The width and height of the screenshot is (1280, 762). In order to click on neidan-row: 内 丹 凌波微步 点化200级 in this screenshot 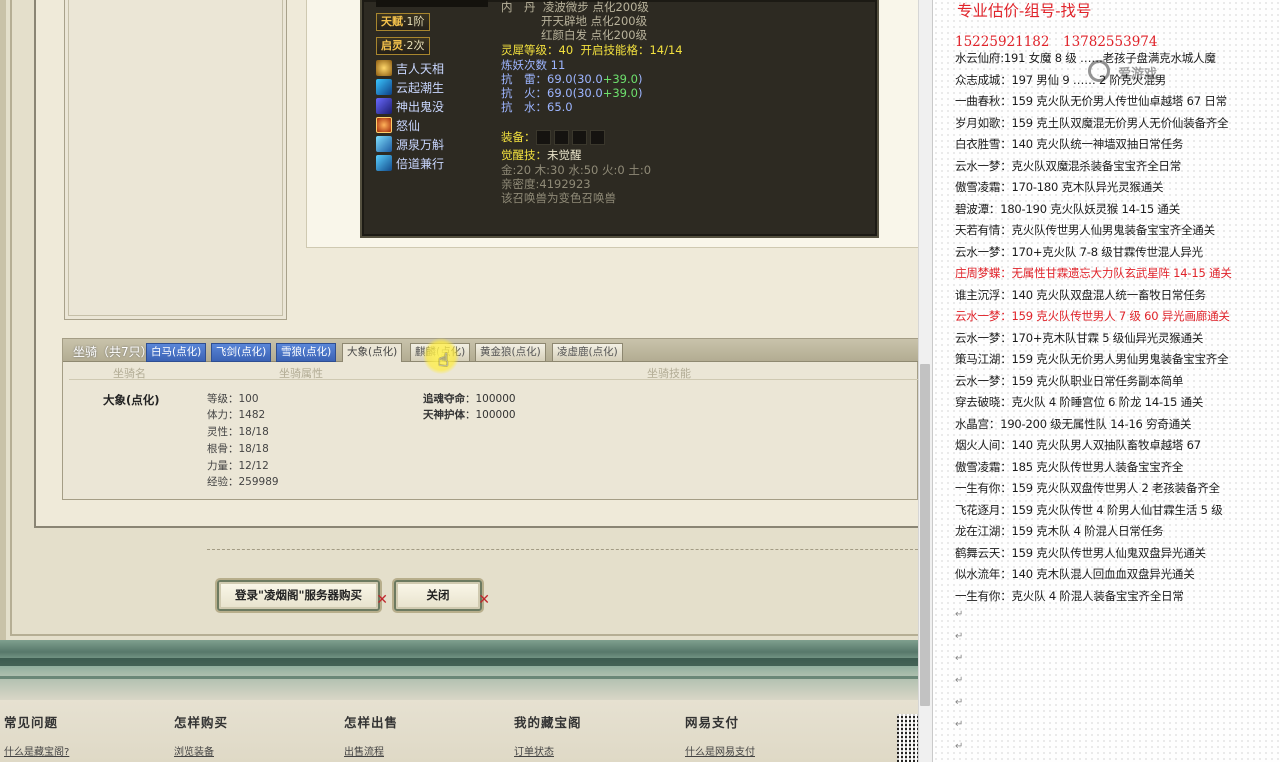, I will do `click(575, 7)`.